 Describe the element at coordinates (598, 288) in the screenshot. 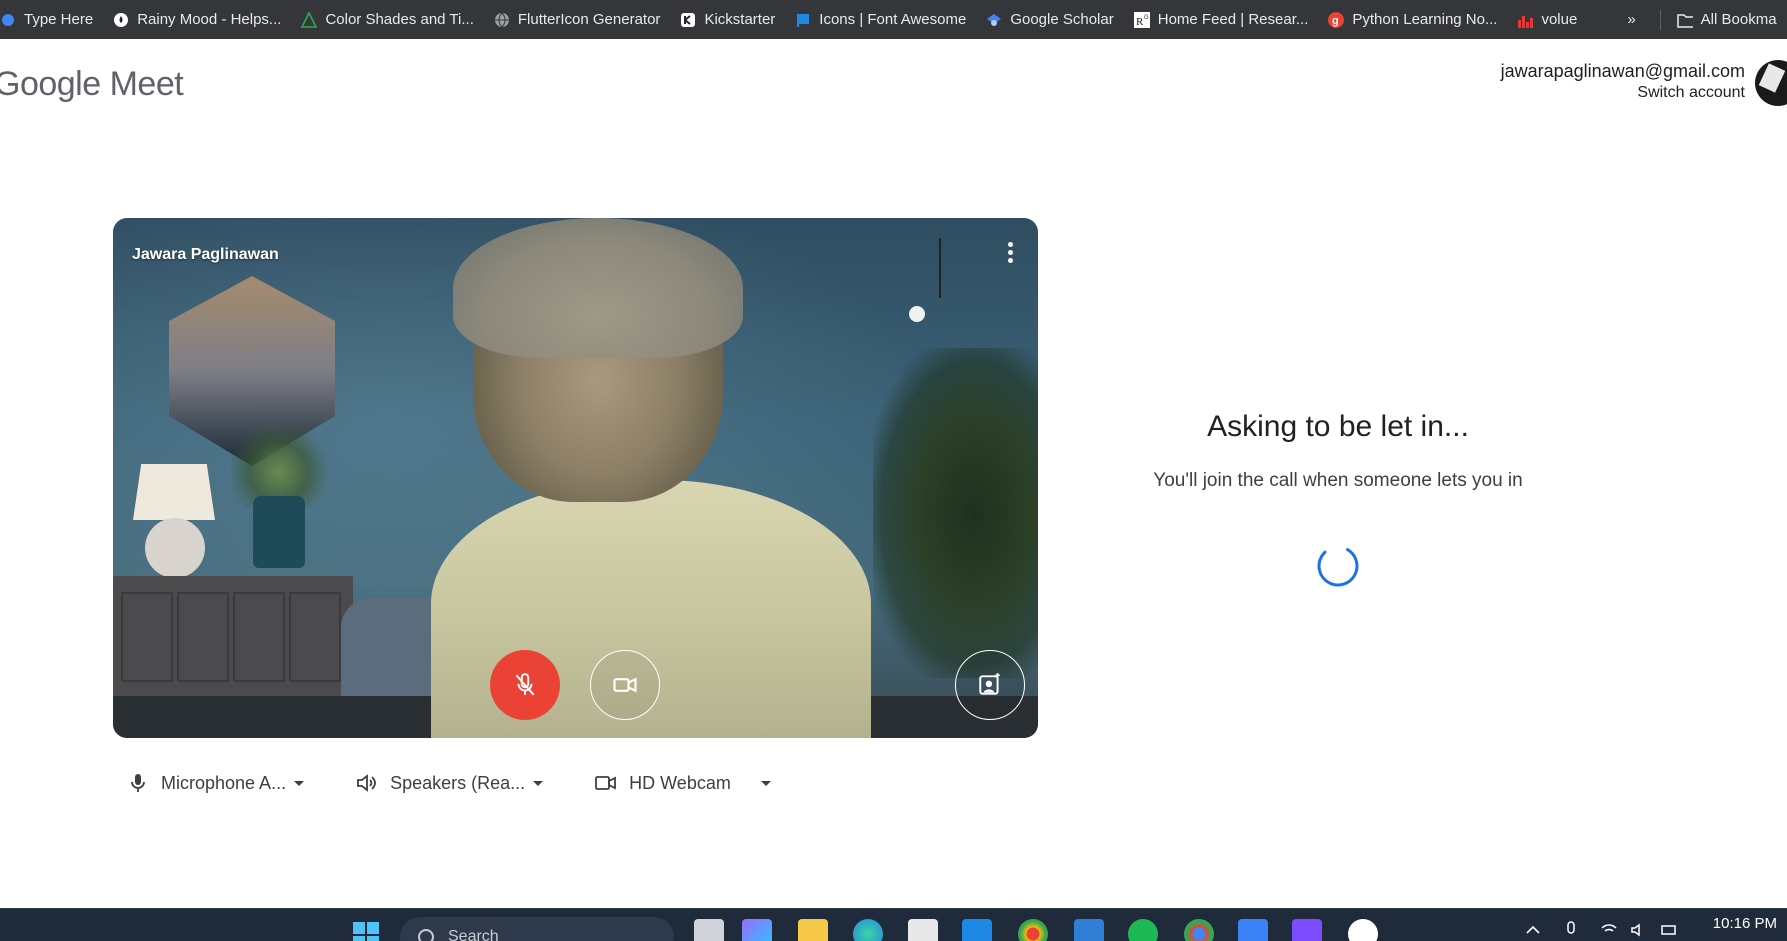

I see `person-hair` at that location.